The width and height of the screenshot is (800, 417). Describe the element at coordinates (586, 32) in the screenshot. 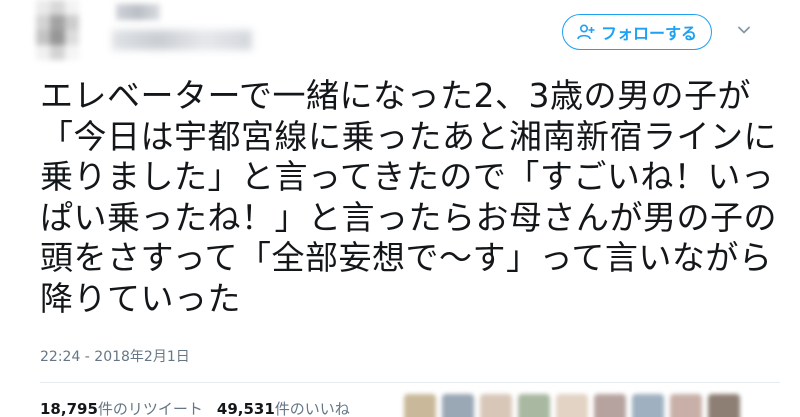

I see `add-person-icon` at that location.